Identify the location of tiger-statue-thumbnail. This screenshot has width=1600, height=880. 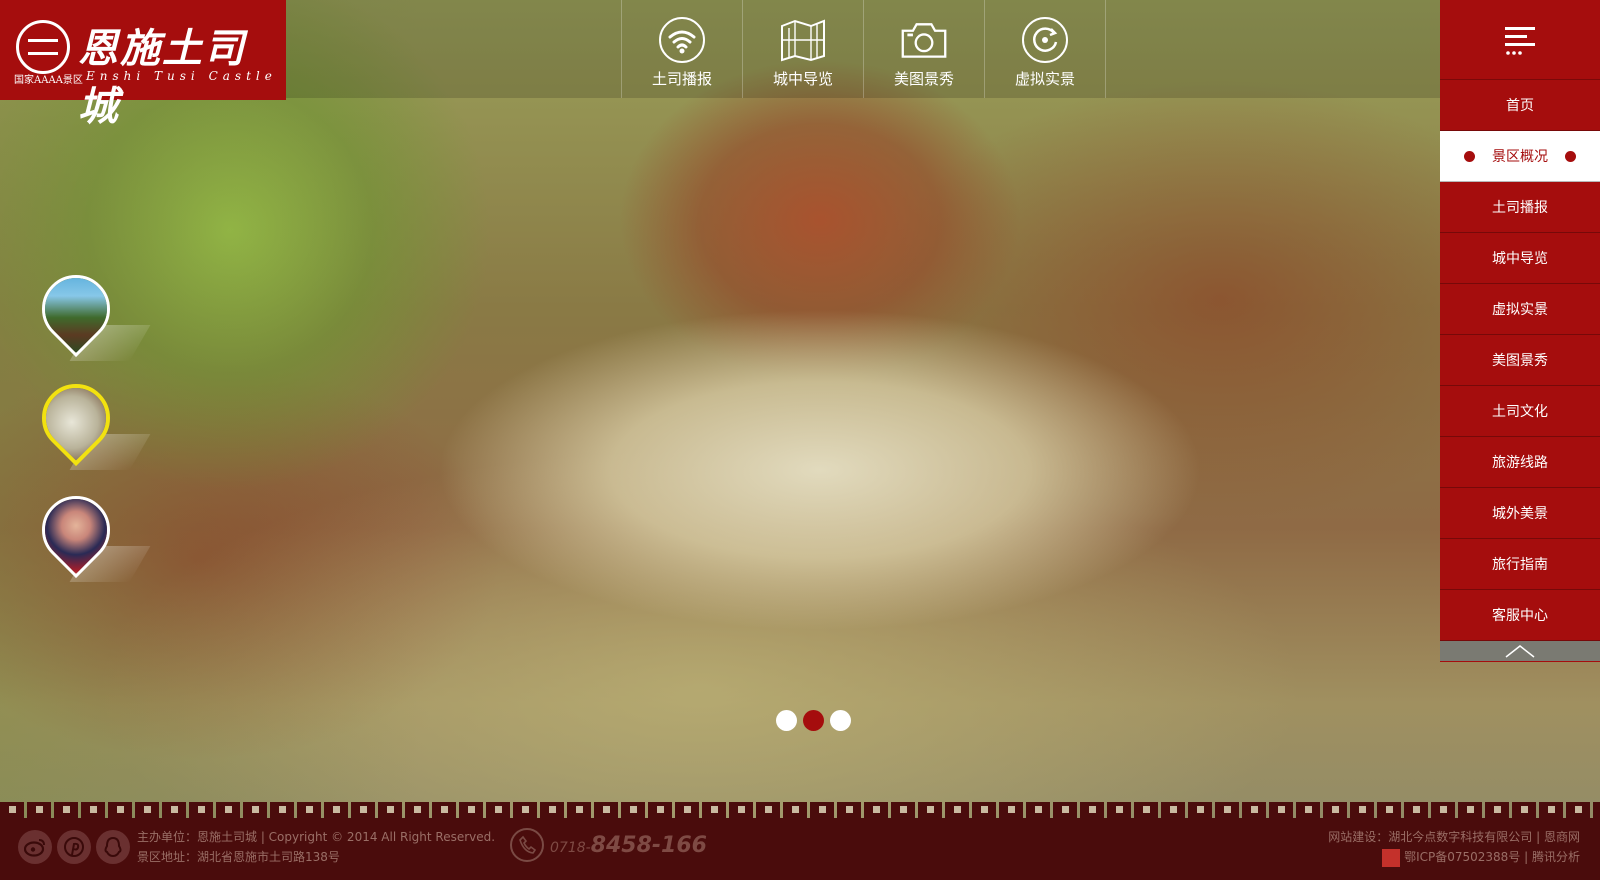
(89, 423).